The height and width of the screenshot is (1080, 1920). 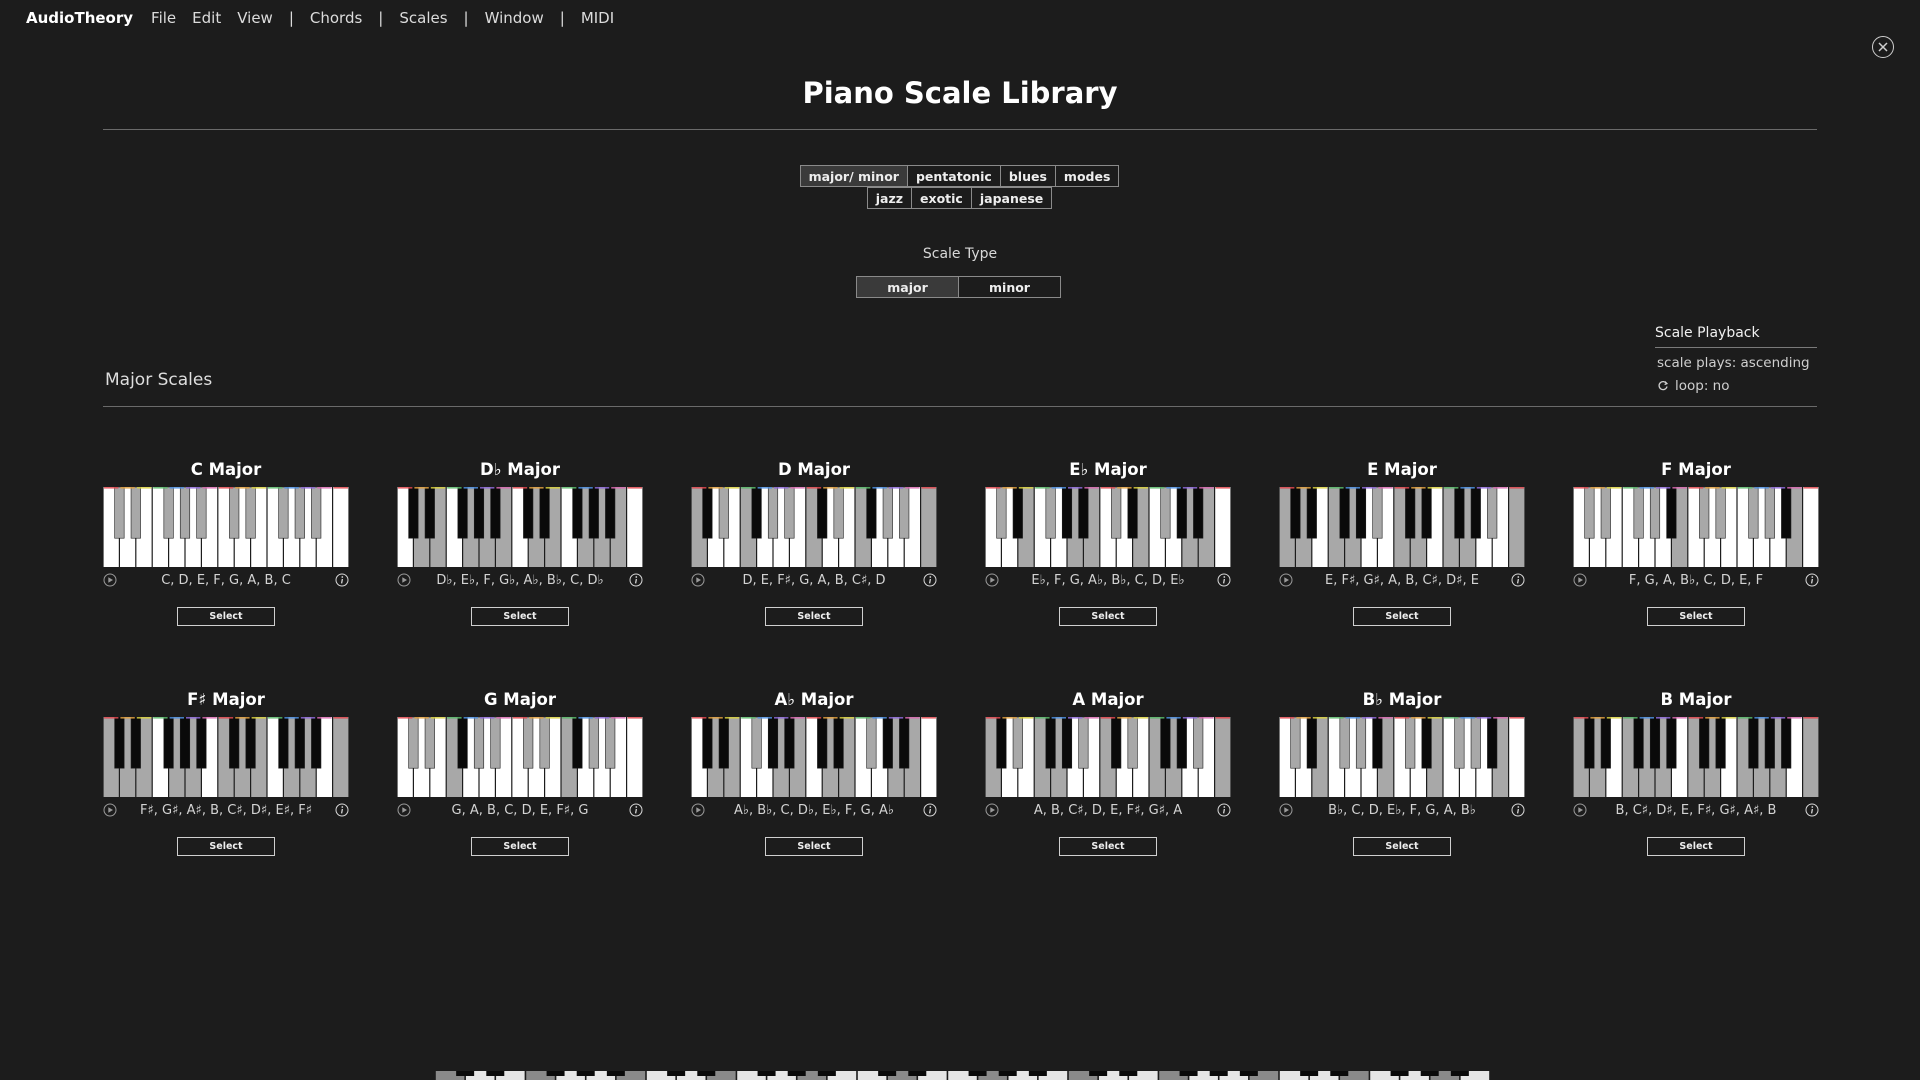 I want to click on menu-file: File, so click(x=163, y=18).